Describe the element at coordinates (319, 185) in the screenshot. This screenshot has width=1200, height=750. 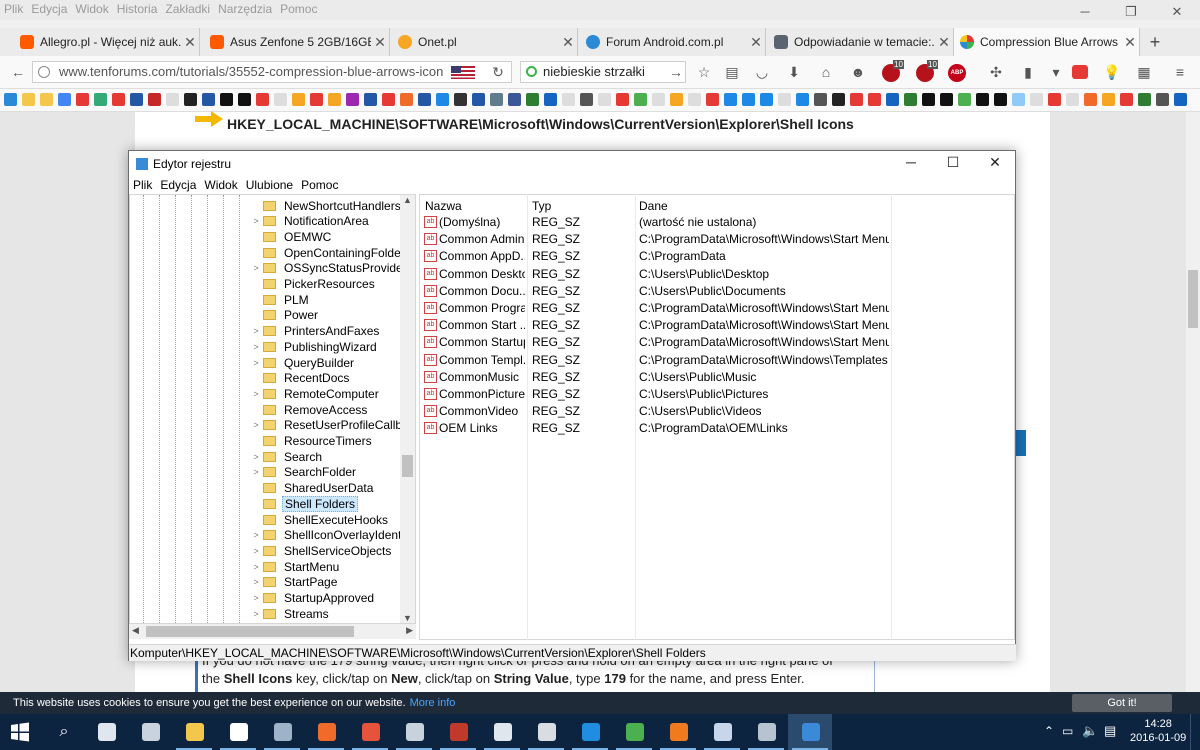
I see `menu-pomoc: Pomoc` at that location.